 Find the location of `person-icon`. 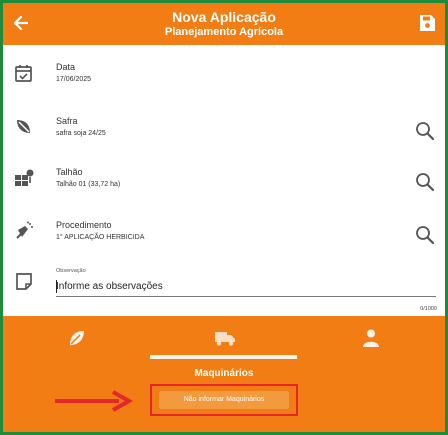

person-icon is located at coordinates (371, 338).